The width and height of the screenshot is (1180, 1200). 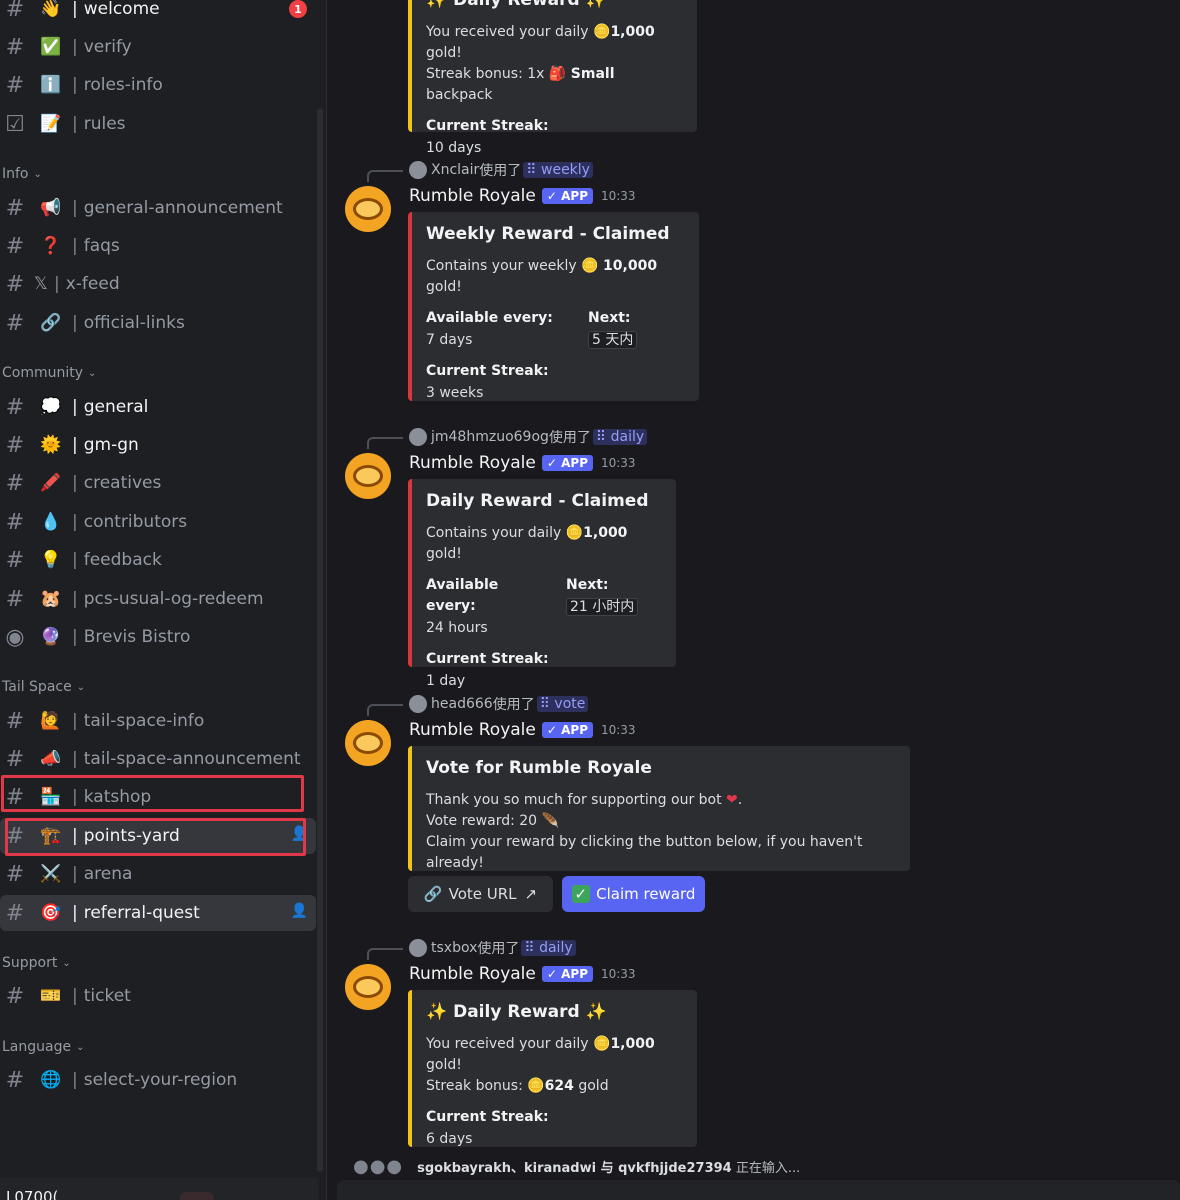 I want to click on channel-ticket: # 🎫 | ticket, so click(x=159, y=996).